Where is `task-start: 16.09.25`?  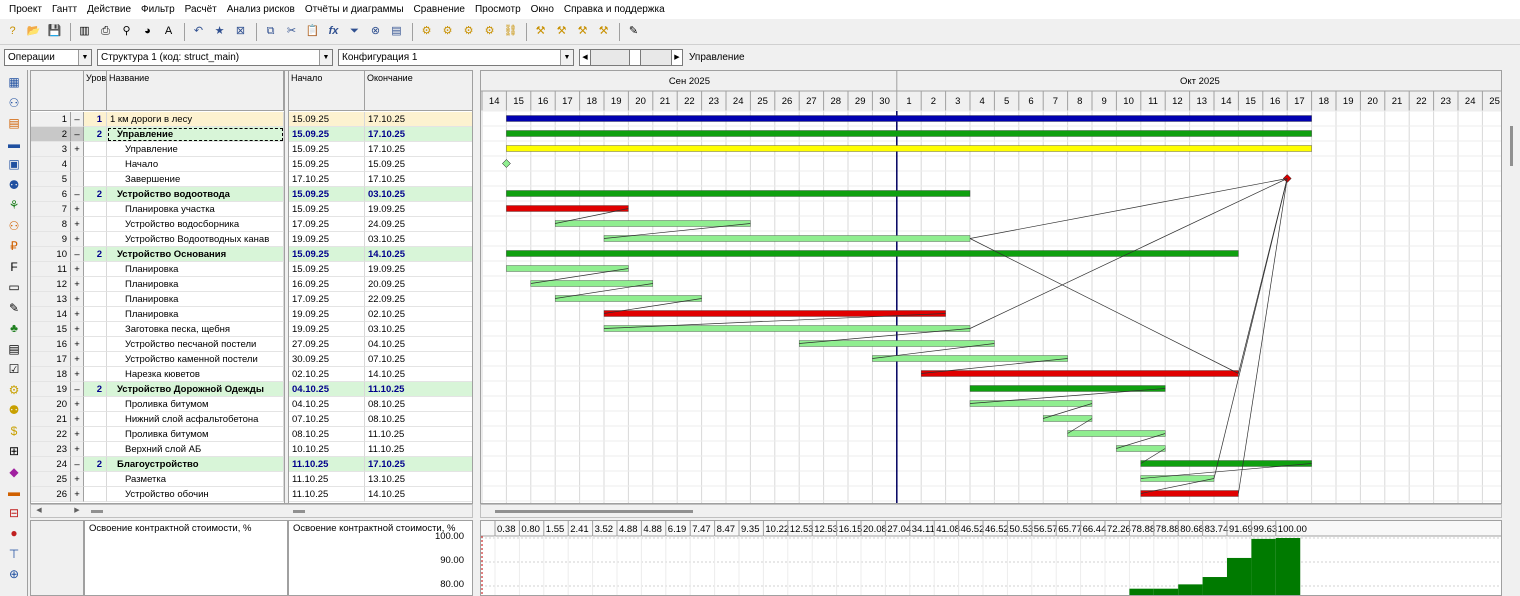
task-start: 16.09.25 is located at coordinates (327, 284).